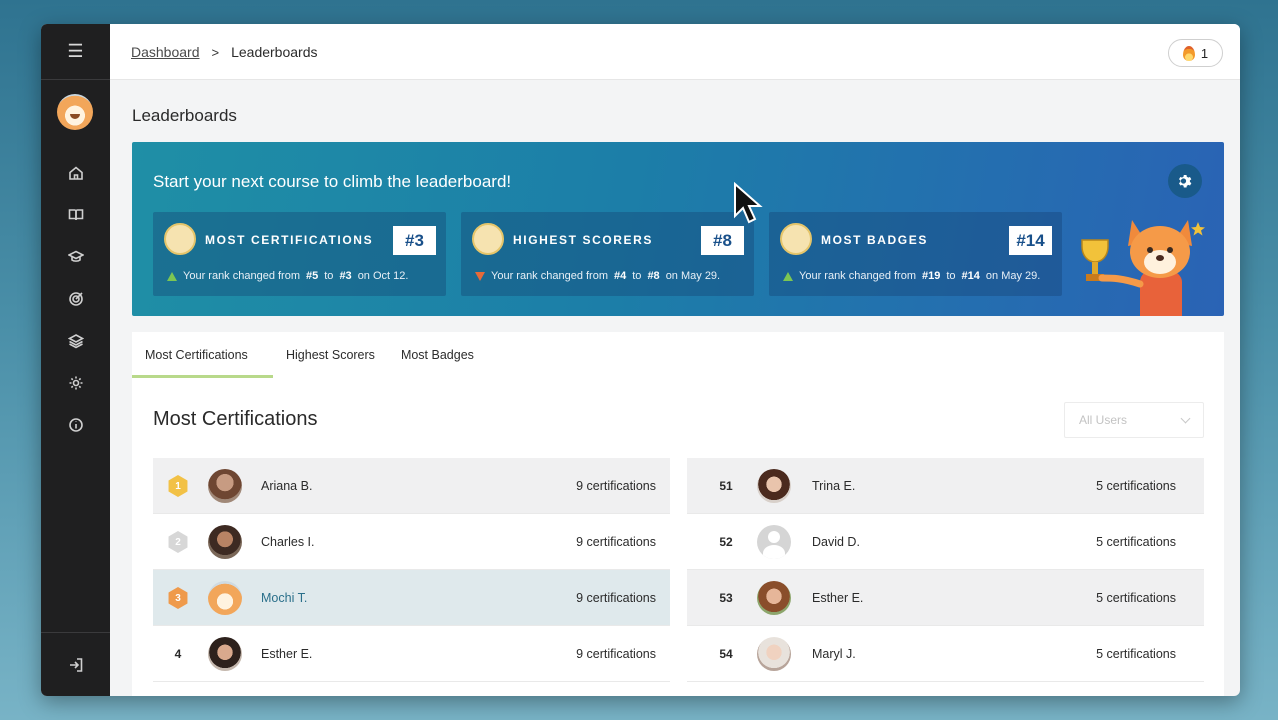  I want to click on home-icon, so click(75, 173).